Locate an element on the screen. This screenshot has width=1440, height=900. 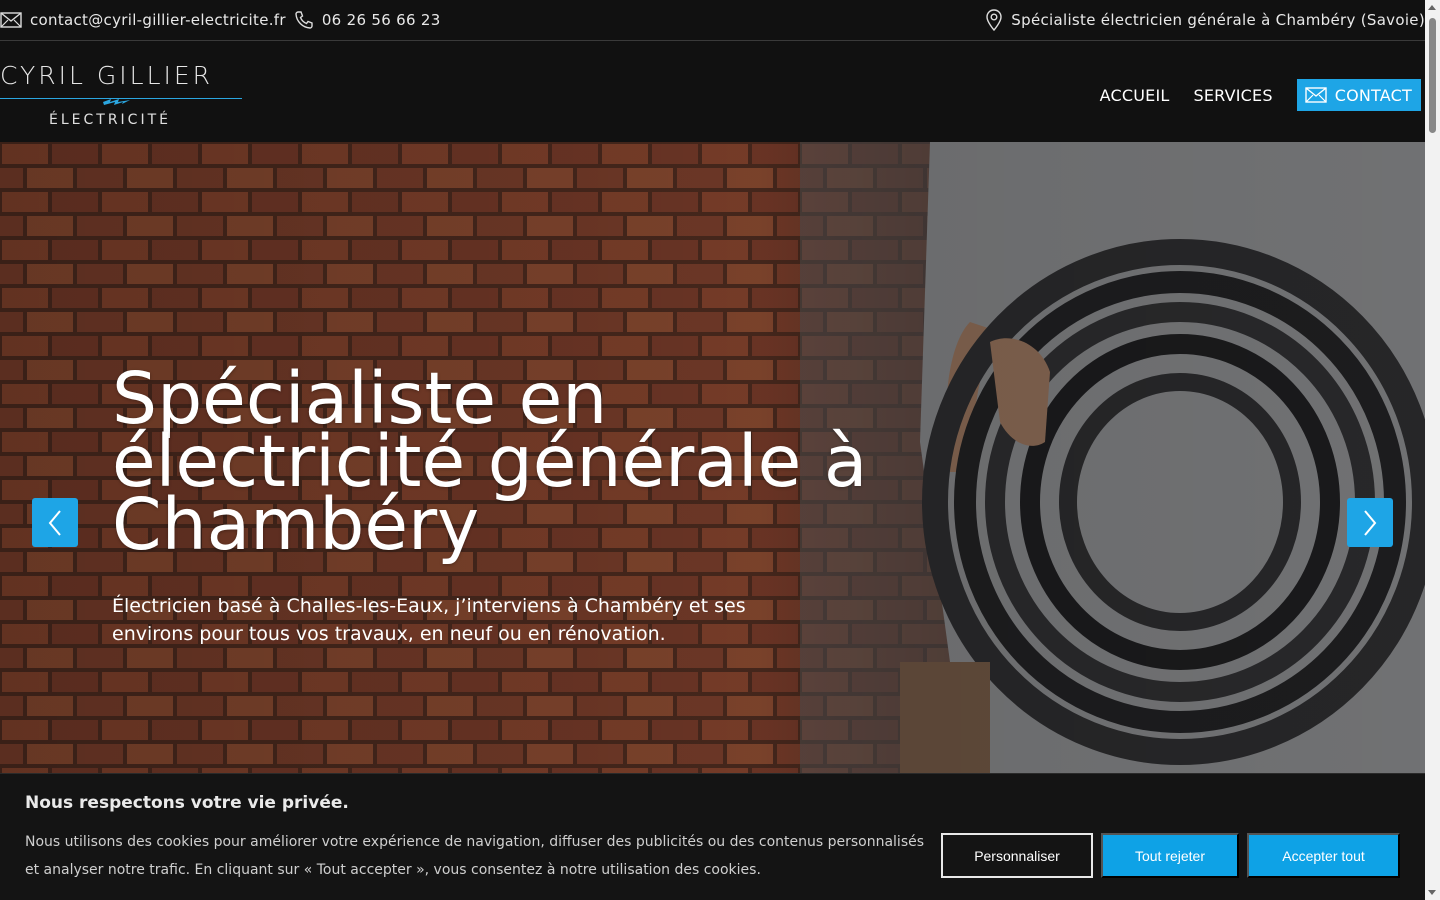
site-logo: CYRIL GILLIER ÉLECTRICITÉ is located at coordinates (122, 96).